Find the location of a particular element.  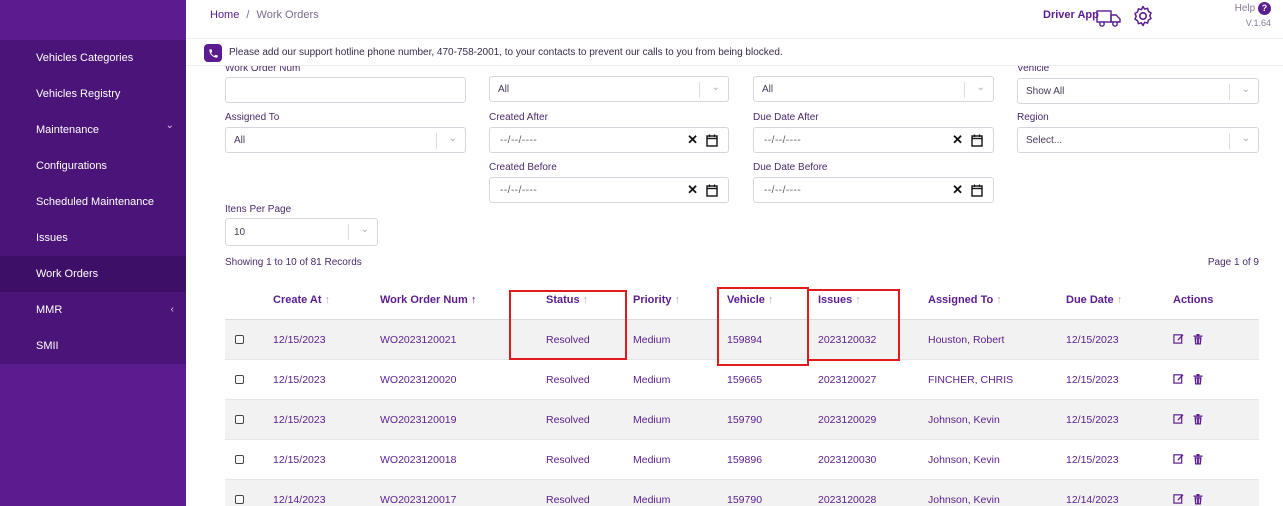

due-after-label: Due Date After is located at coordinates (786, 117).